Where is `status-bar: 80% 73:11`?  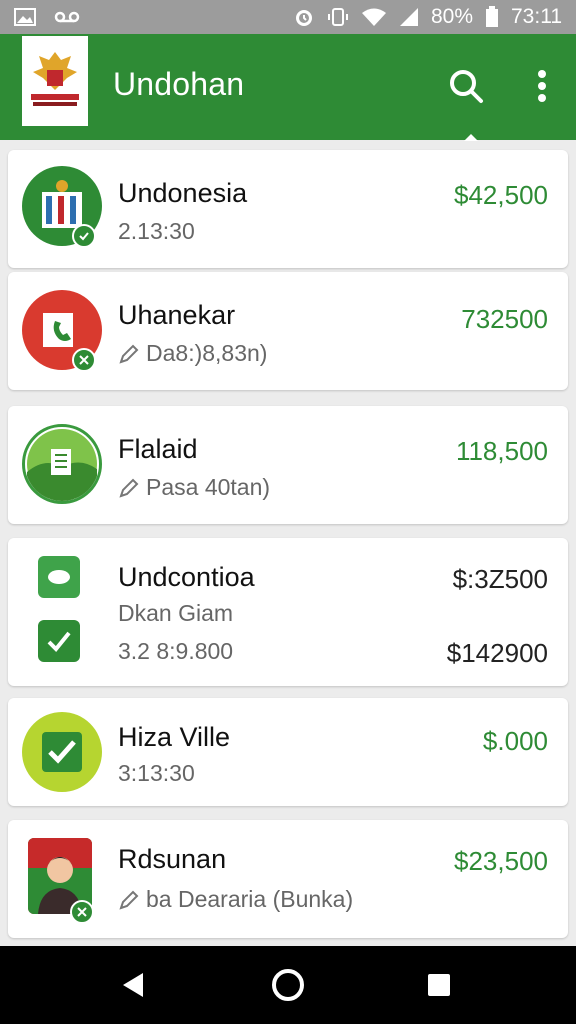
status-bar: 80% 73:11 is located at coordinates (288, 17).